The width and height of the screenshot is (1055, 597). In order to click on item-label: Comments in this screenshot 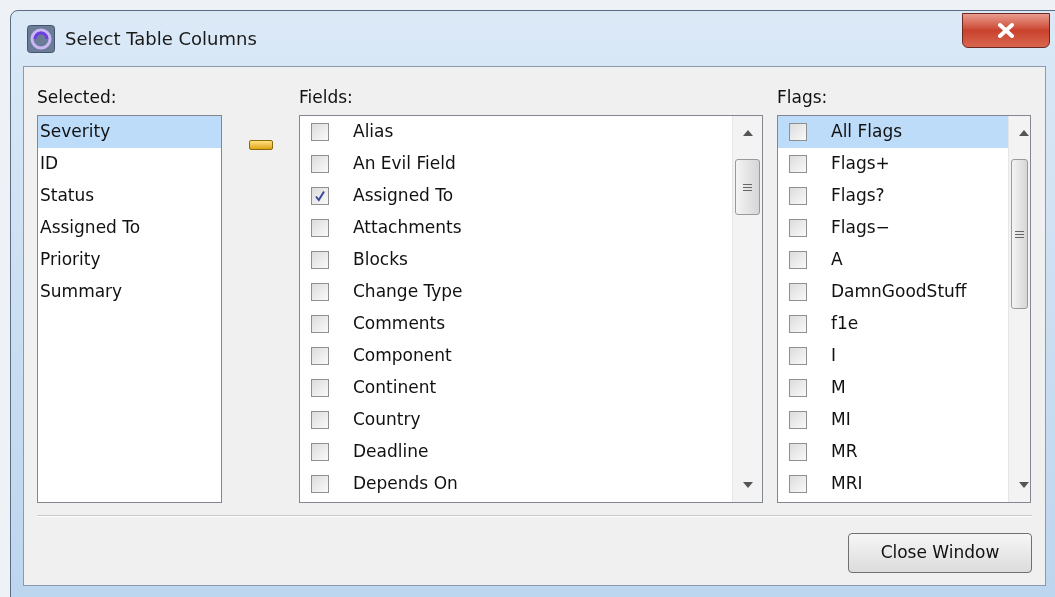, I will do `click(399, 324)`.